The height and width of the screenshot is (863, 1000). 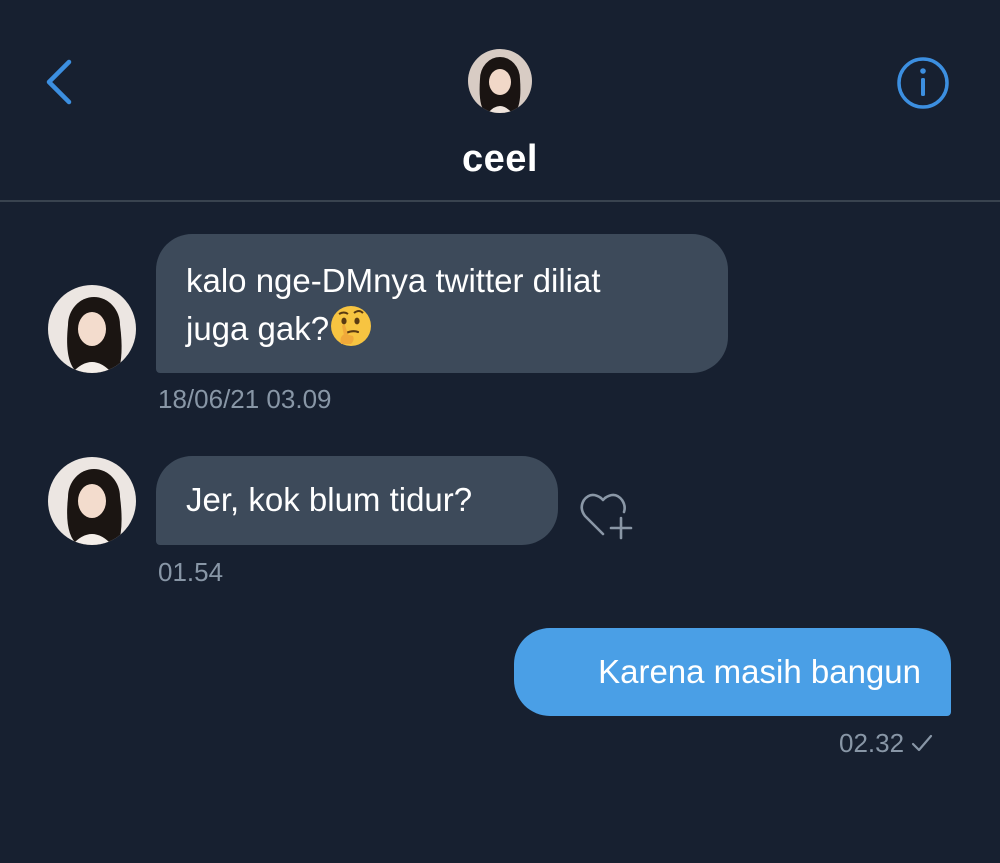 I want to click on like-message-button, so click(x=607, y=516).